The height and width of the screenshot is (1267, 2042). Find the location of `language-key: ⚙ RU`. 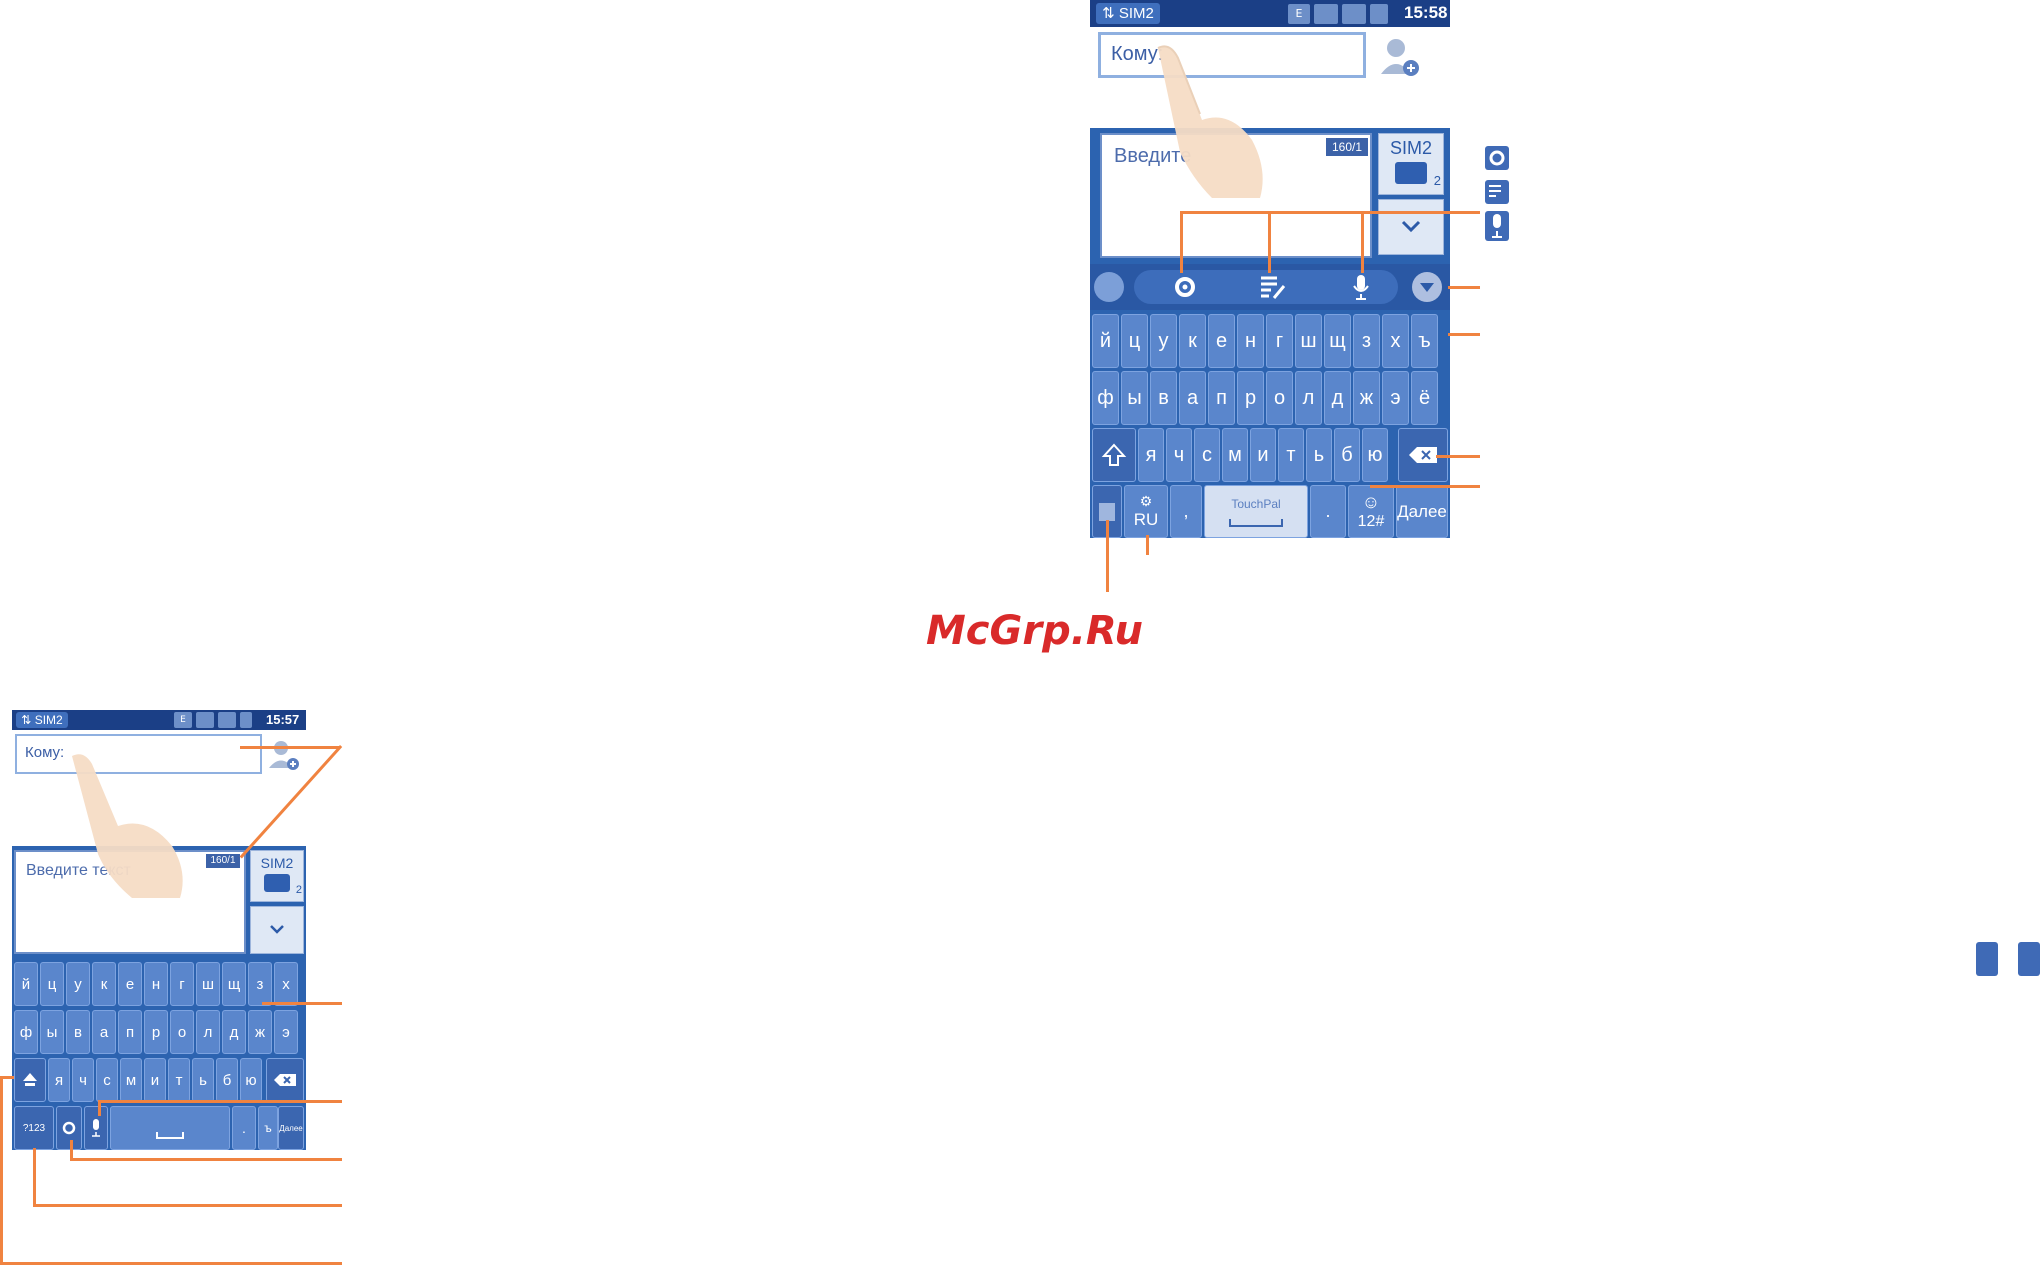

language-key: ⚙ RU is located at coordinates (1146, 511).